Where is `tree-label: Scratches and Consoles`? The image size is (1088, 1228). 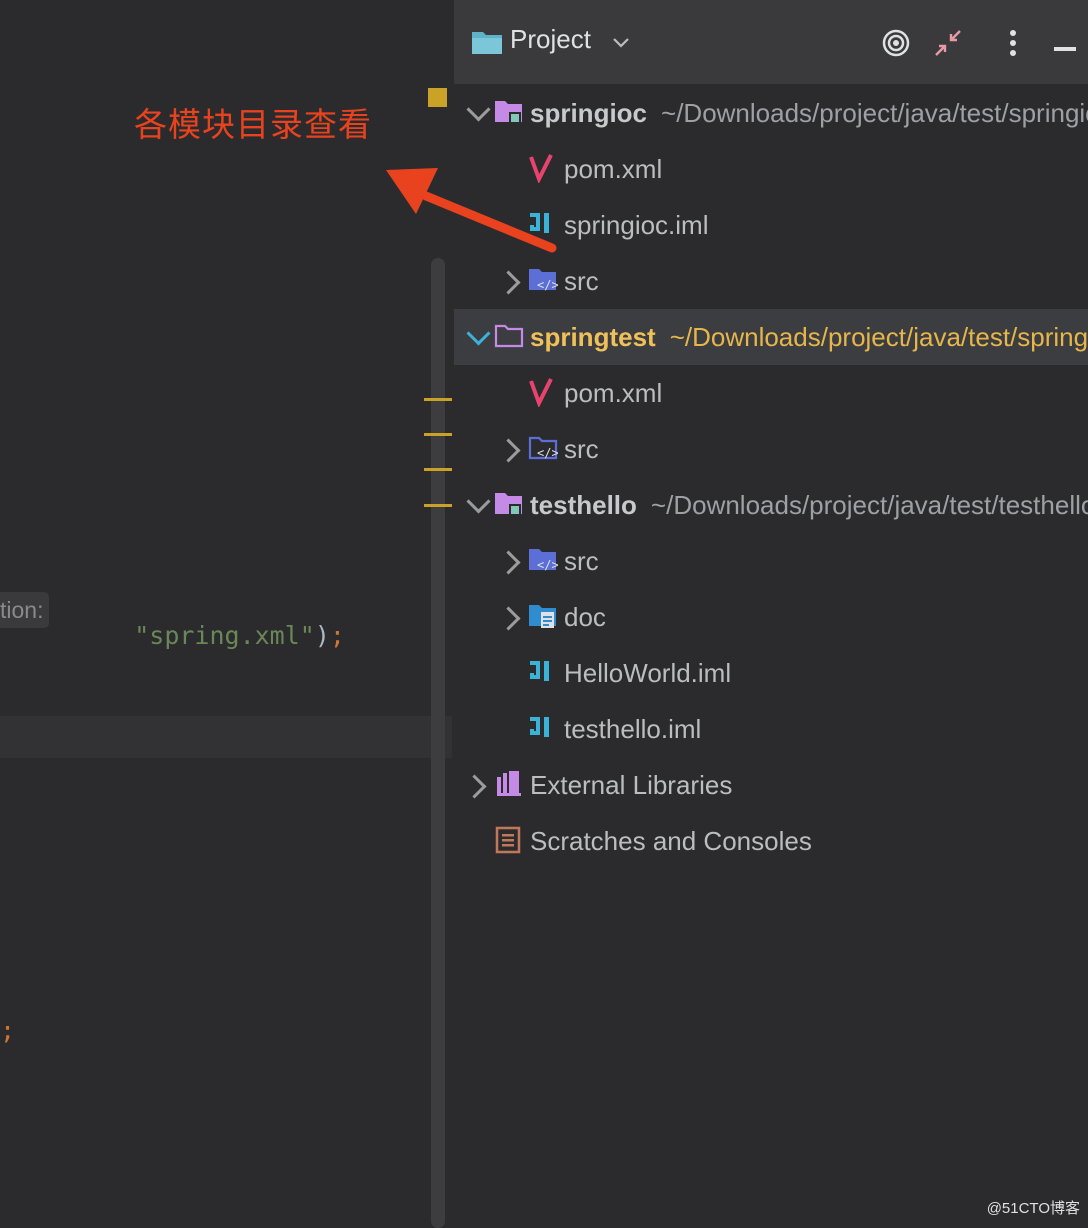
tree-label: Scratches and Consoles is located at coordinates (671, 841).